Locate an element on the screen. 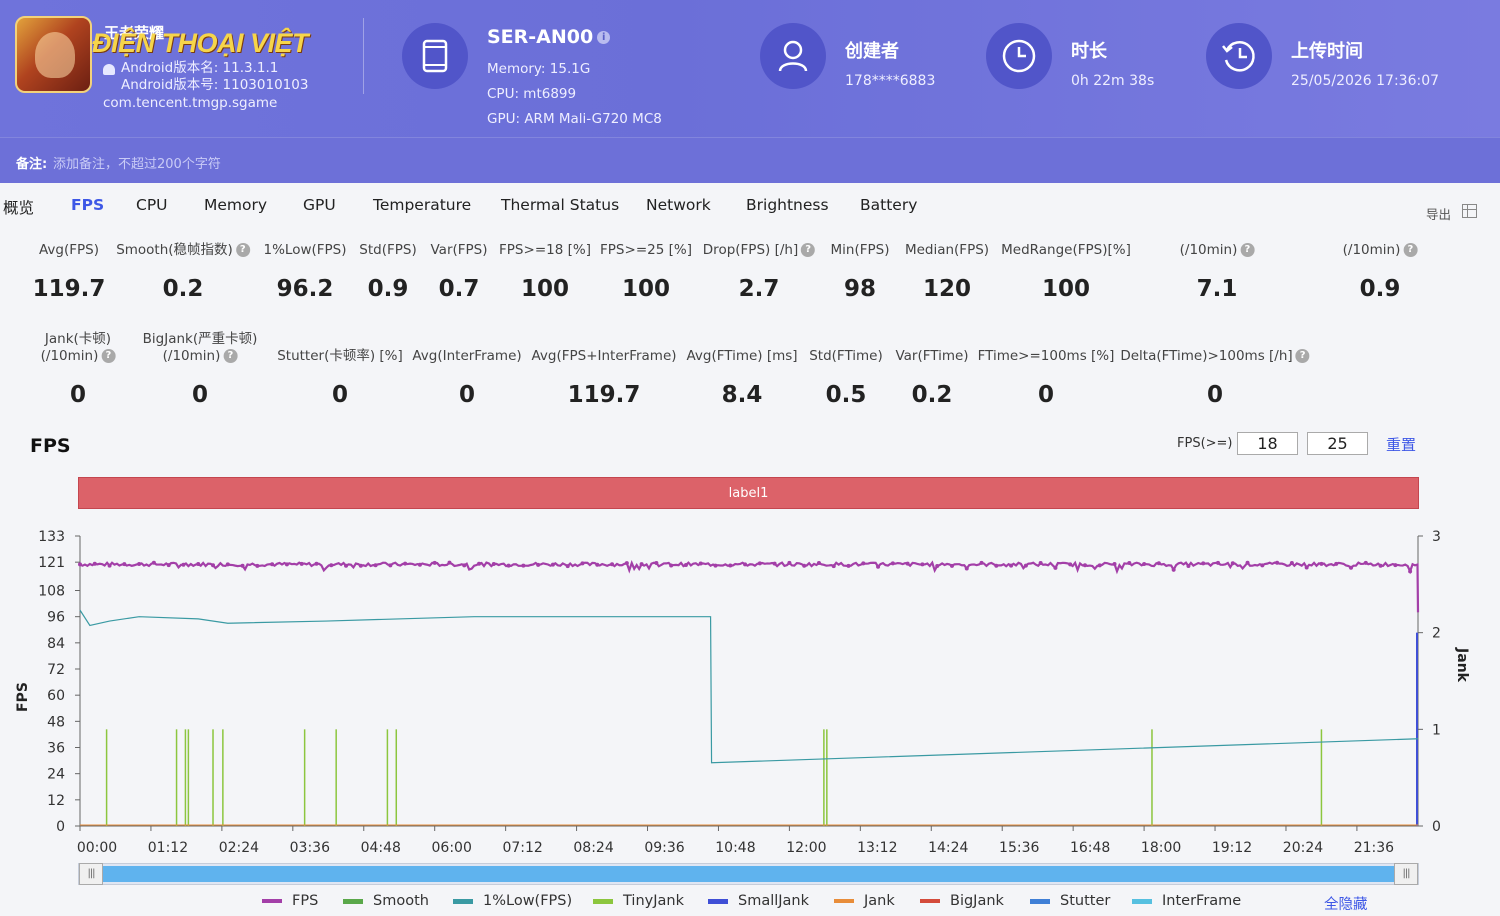 This screenshot has height=916, width=1500. reset-button: 重置 is located at coordinates (1401, 444).